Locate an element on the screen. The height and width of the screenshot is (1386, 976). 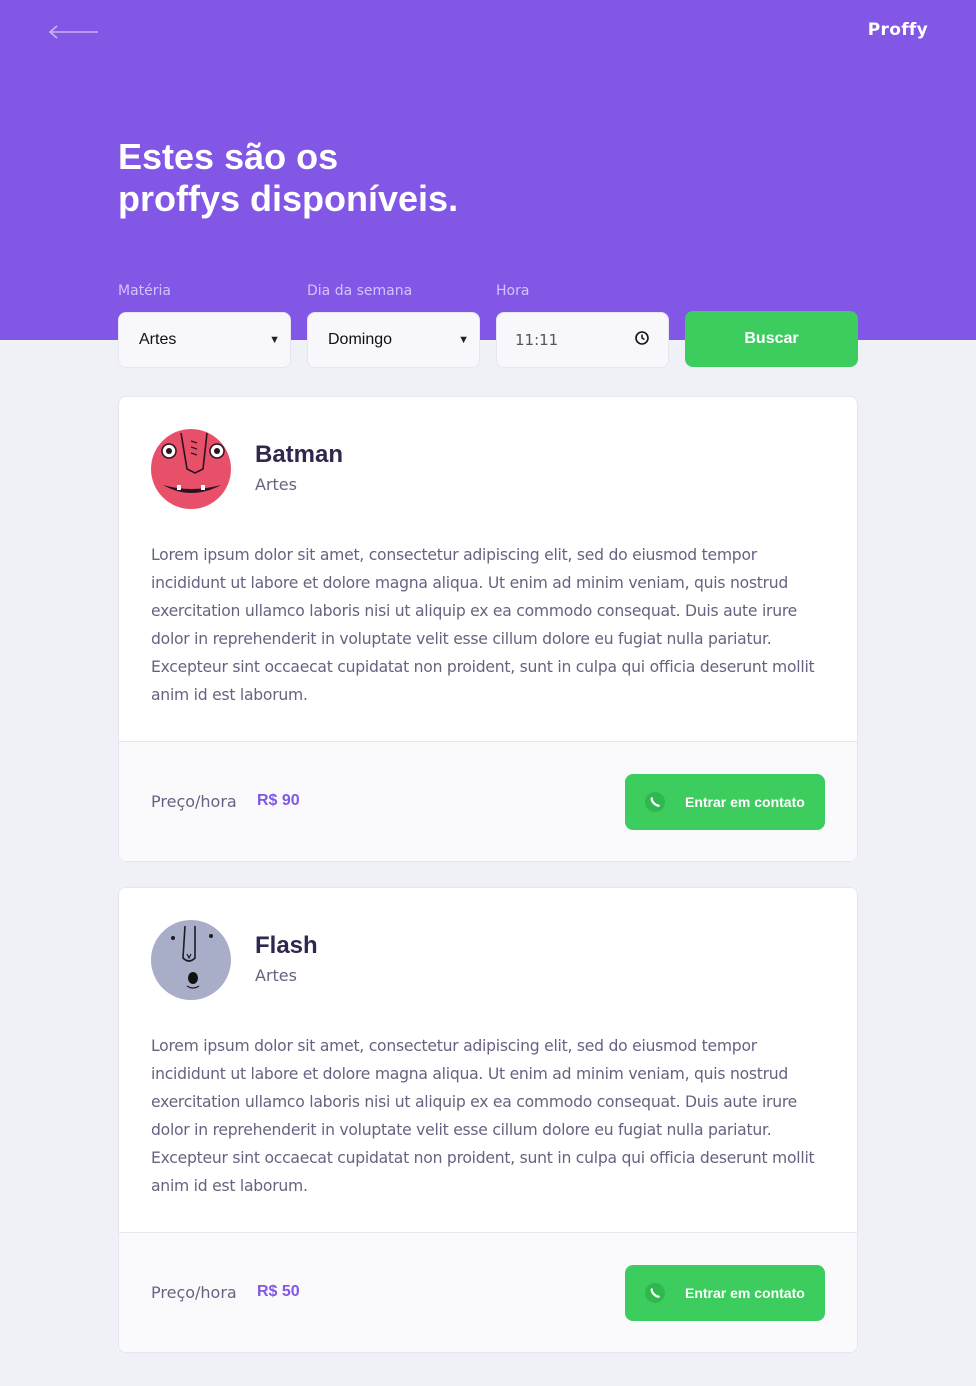
price-value: R$ 50 is located at coordinates (278, 1291).